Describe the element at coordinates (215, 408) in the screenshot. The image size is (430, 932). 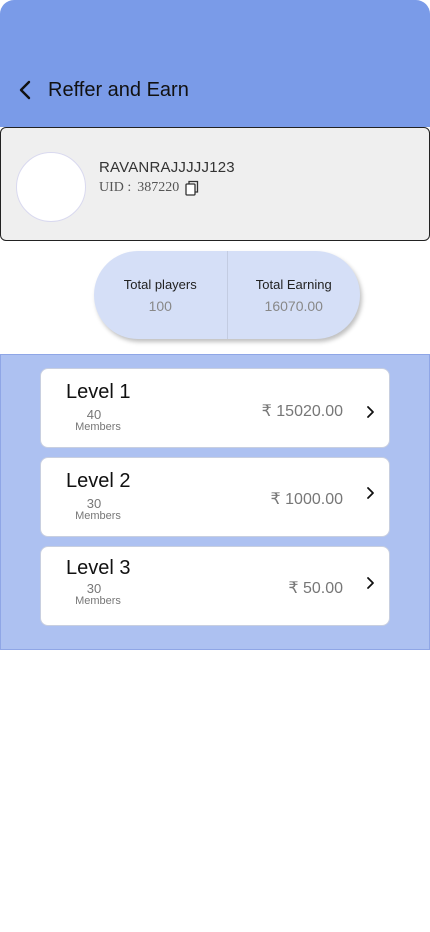
I see `level-card-1: Level 1 40 Members ₹ 15020.00` at that location.